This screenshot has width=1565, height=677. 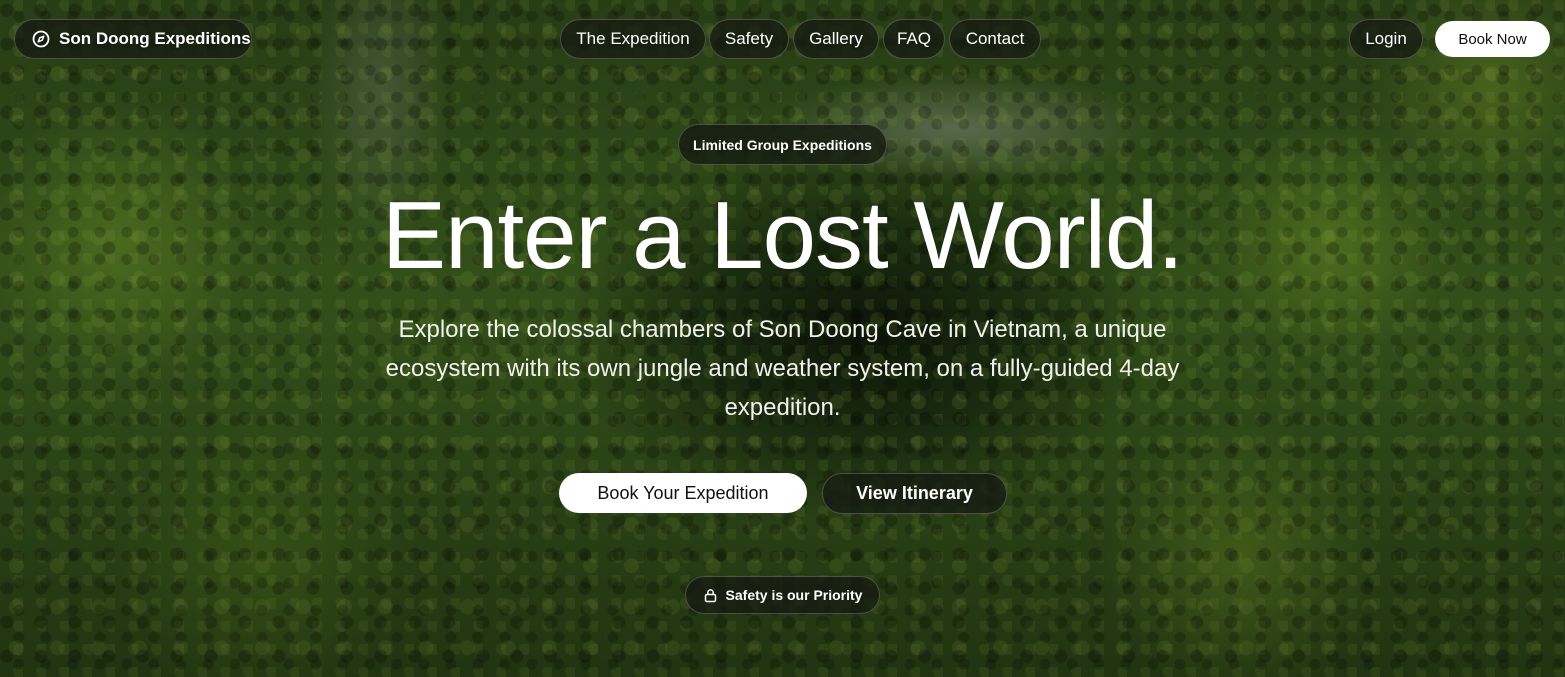 I want to click on nav-item-faq: FAQ, so click(x=914, y=39).